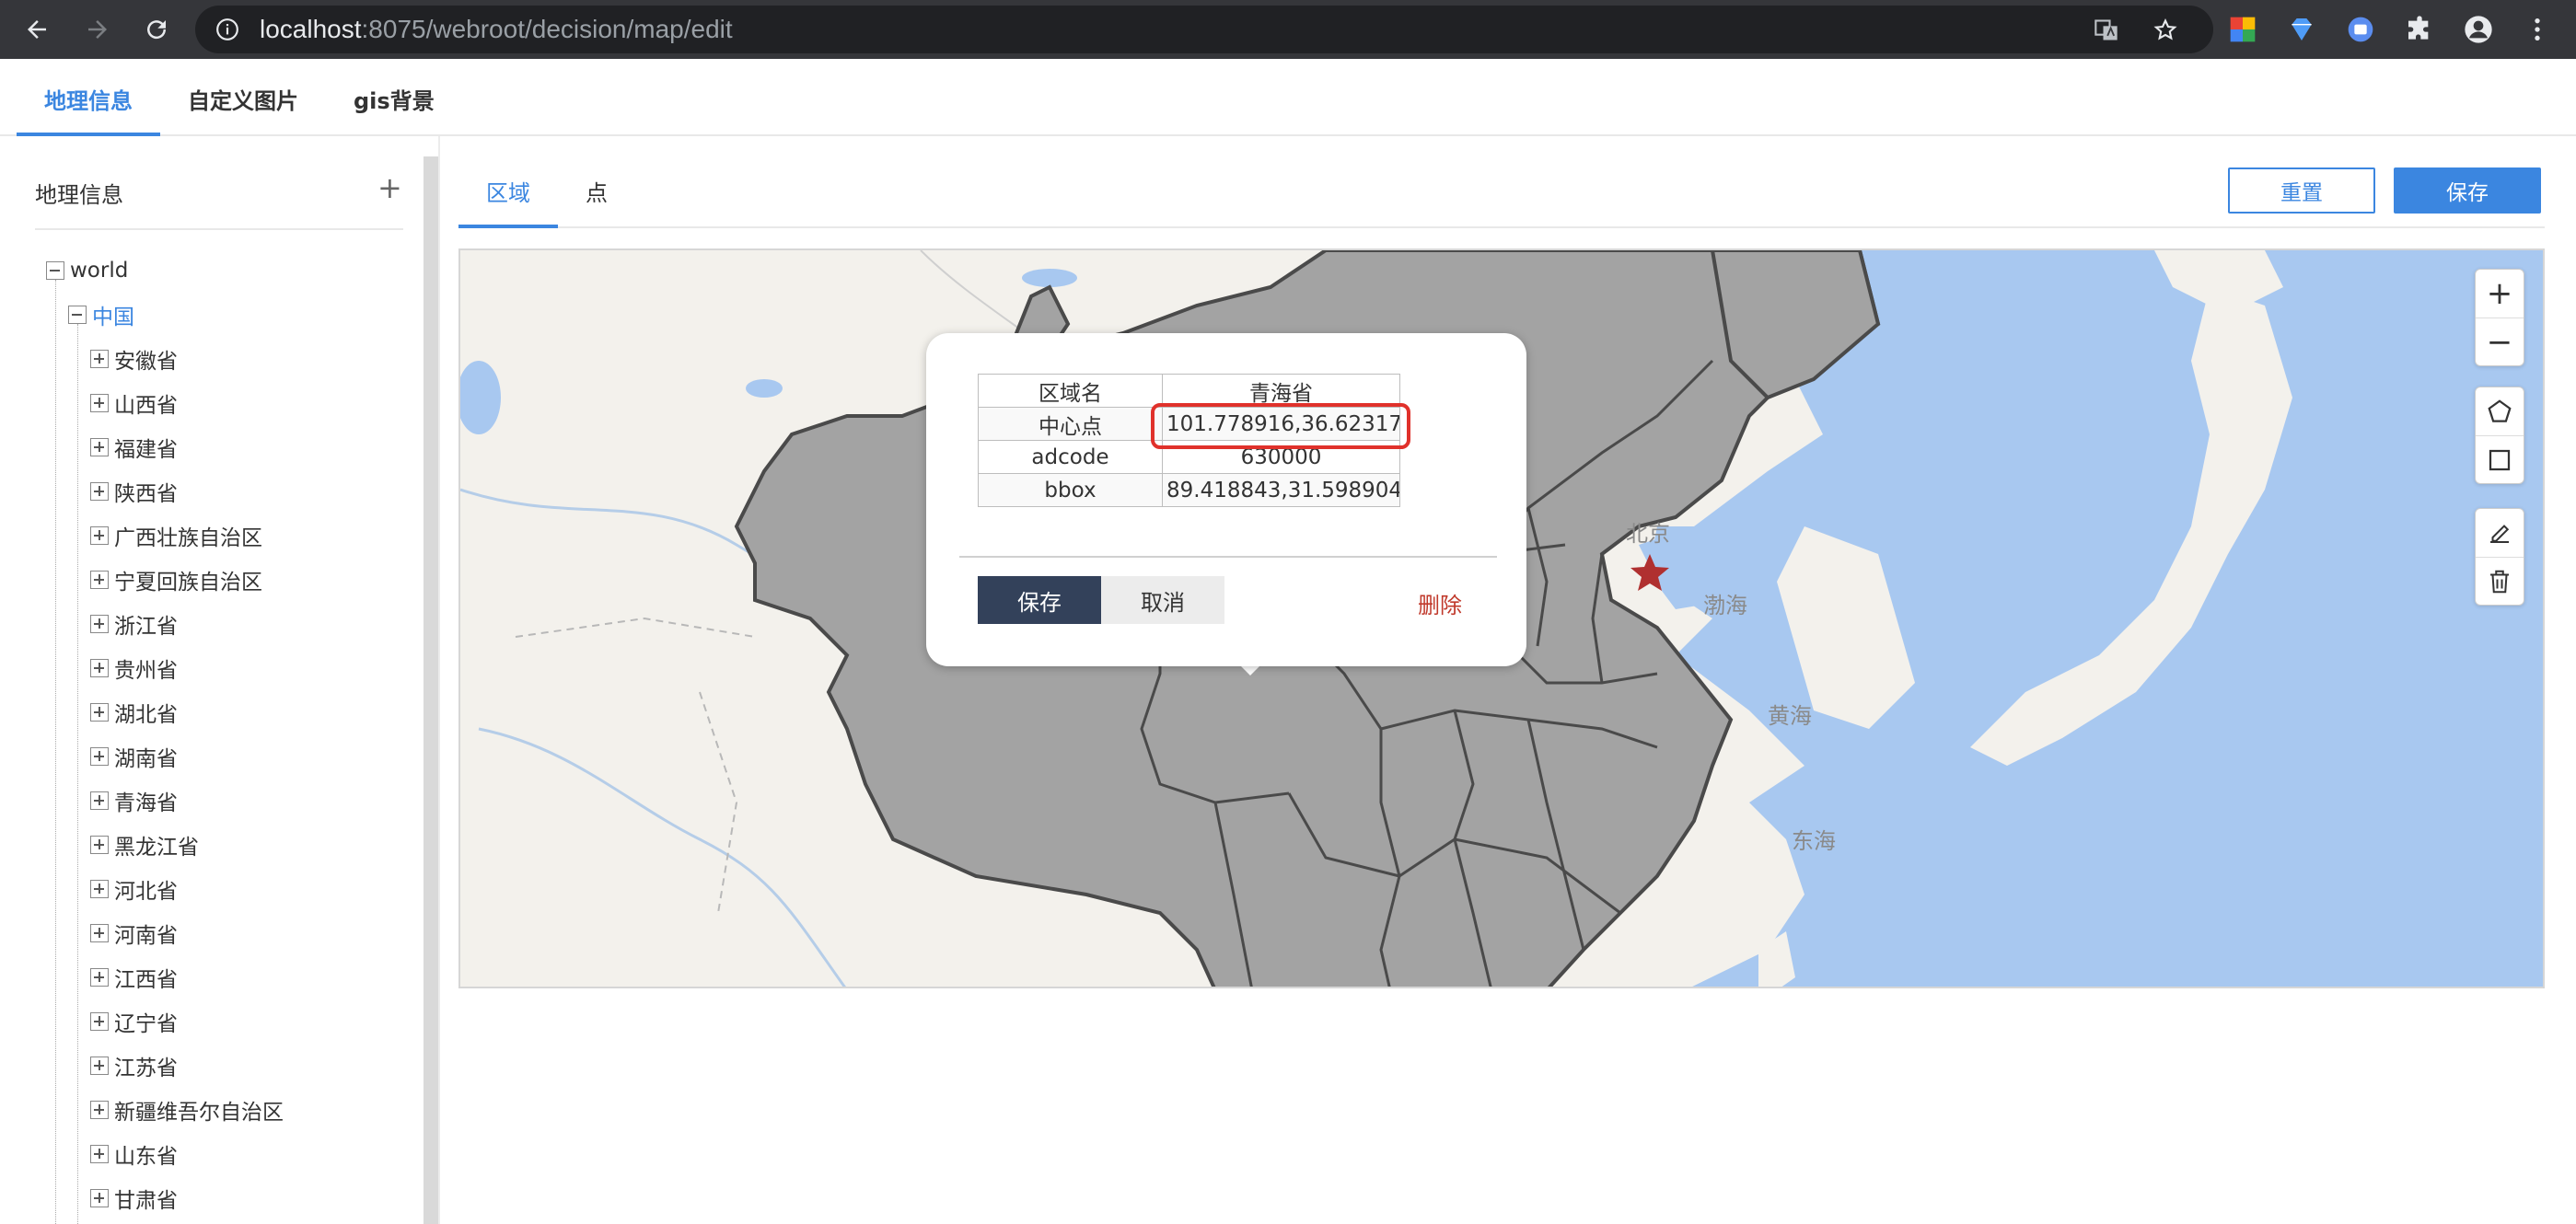 Image resolution: width=2576 pixels, height=1224 pixels. What do you see at coordinates (2360, 29) in the screenshot?
I see `extension-chat-icon` at bounding box center [2360, 29].